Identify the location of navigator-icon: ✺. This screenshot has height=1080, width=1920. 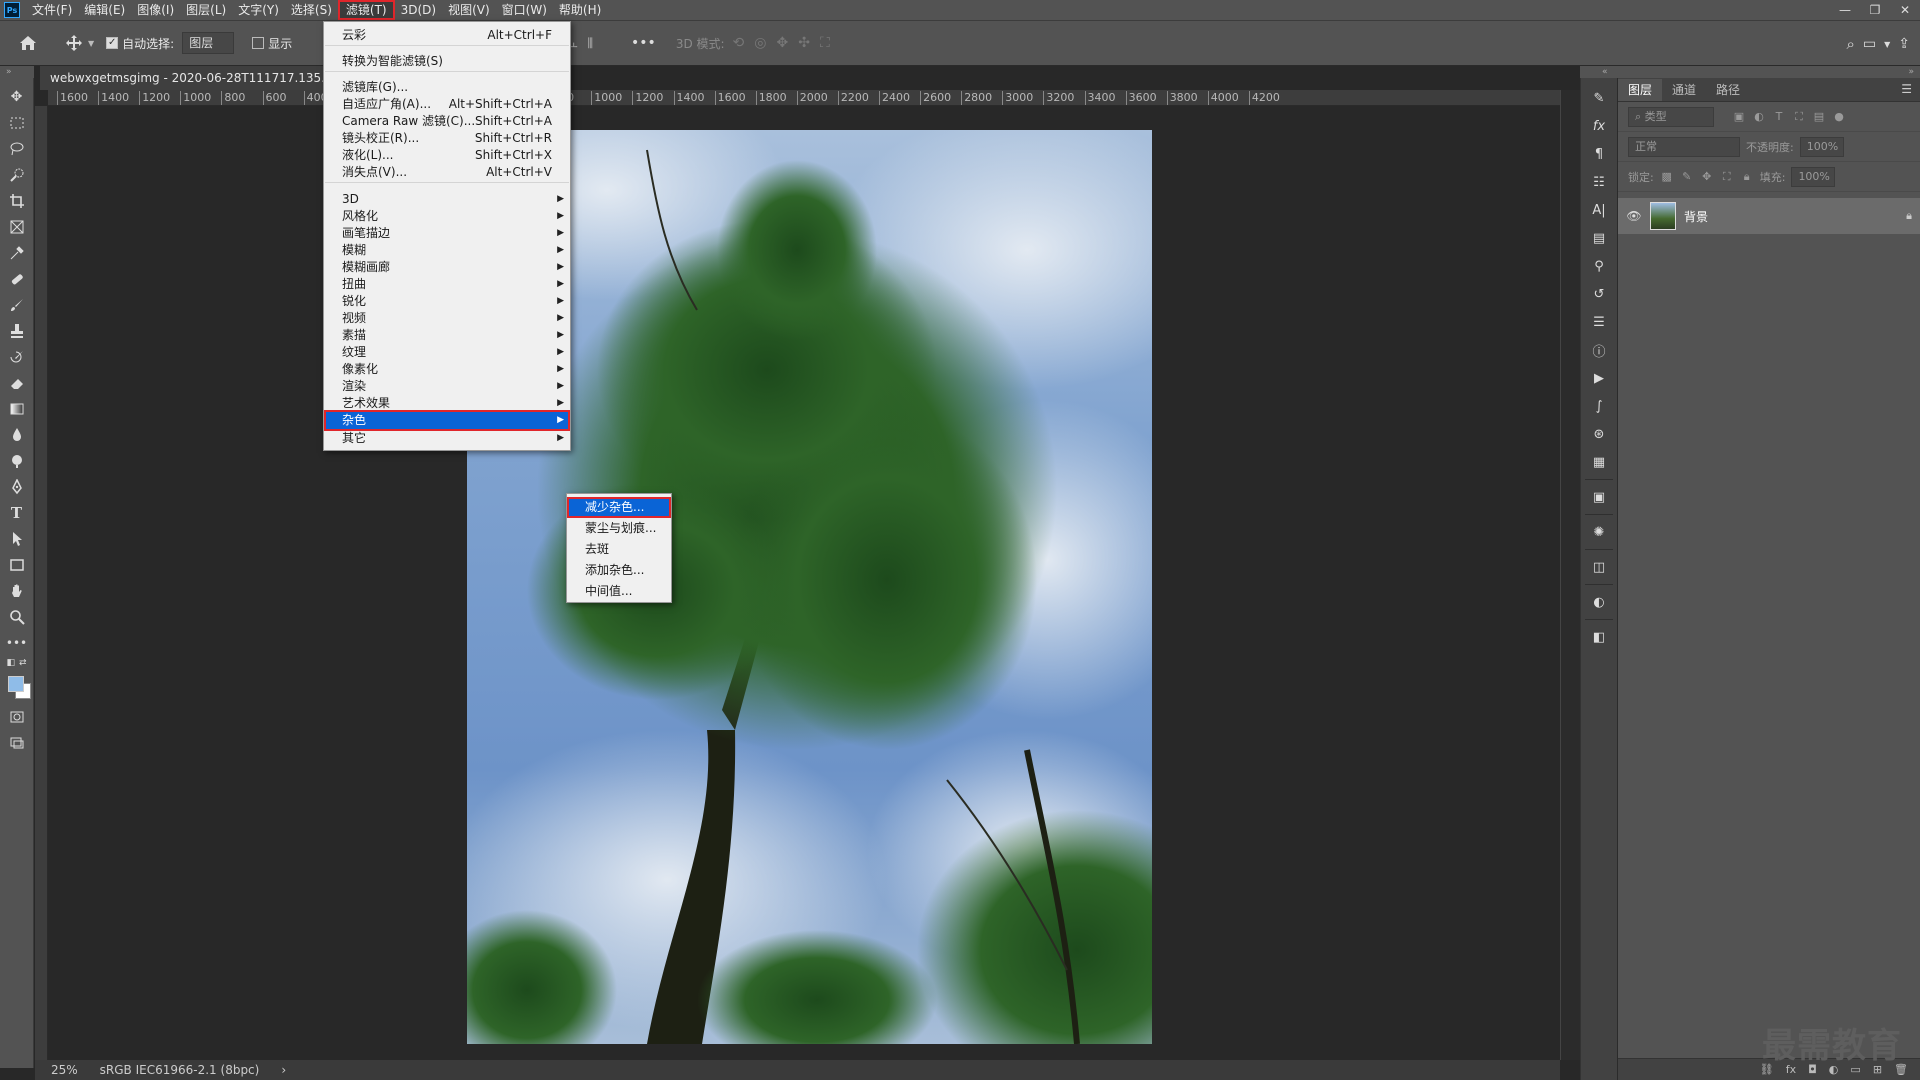
(1599, 532).